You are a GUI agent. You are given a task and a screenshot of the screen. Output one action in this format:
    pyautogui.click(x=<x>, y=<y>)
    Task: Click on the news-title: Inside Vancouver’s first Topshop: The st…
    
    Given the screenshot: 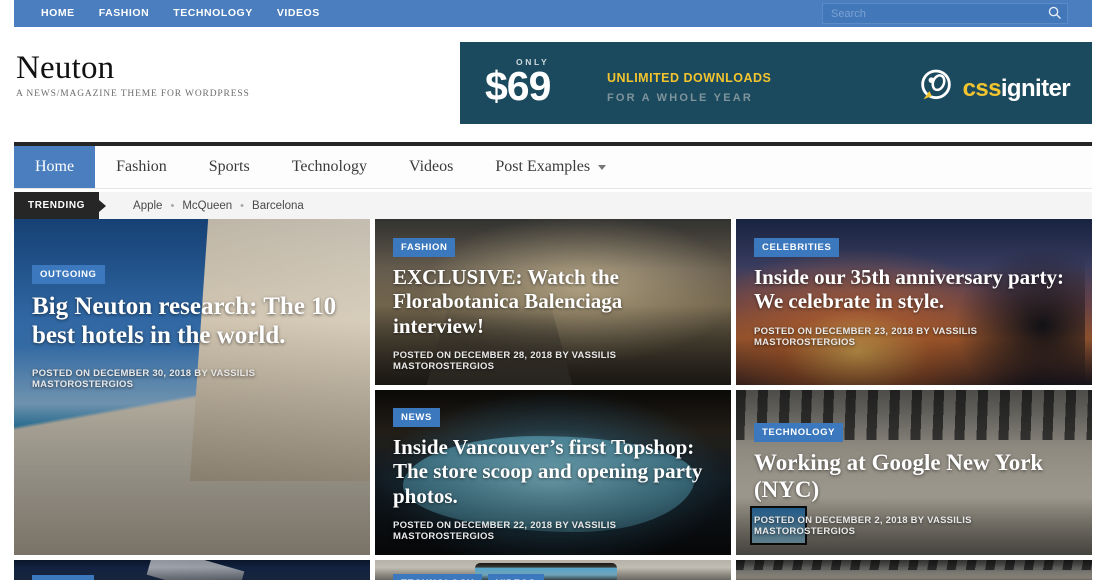 What is the action you would take?
    pyautogui.click(x=548, y=471)
    